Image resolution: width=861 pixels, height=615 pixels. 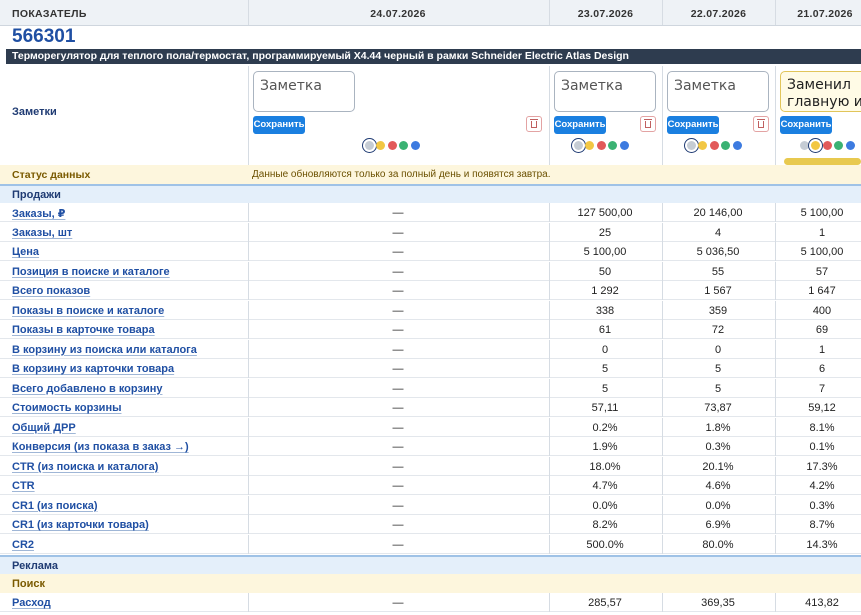 What do you see at coordinates (55, 506) in the screenshot?
I see `metric-label-link: CR1 (из поиска)` at bounding box center [55, 506].